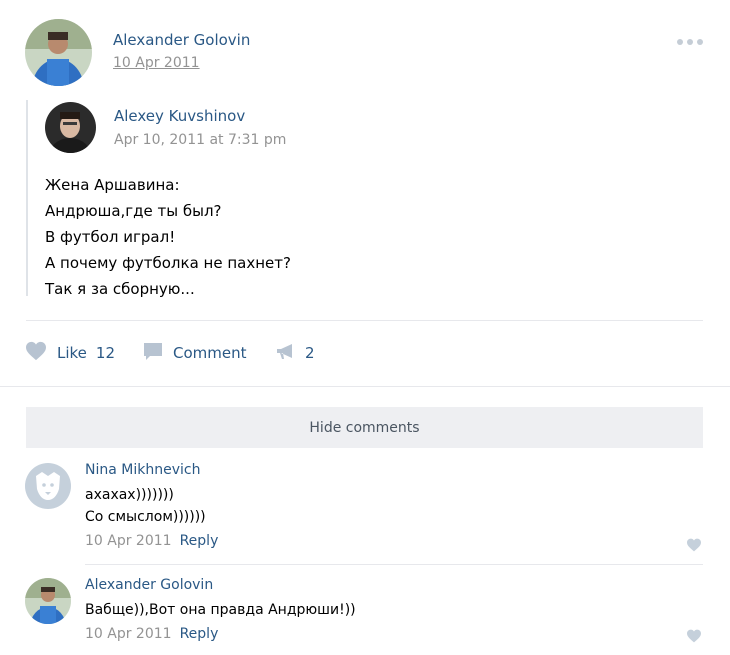 The image size is (730, 655). Describe the element at coordinates (48, 486) in the screenshot. I see `dog-avatar-icon` at that location.